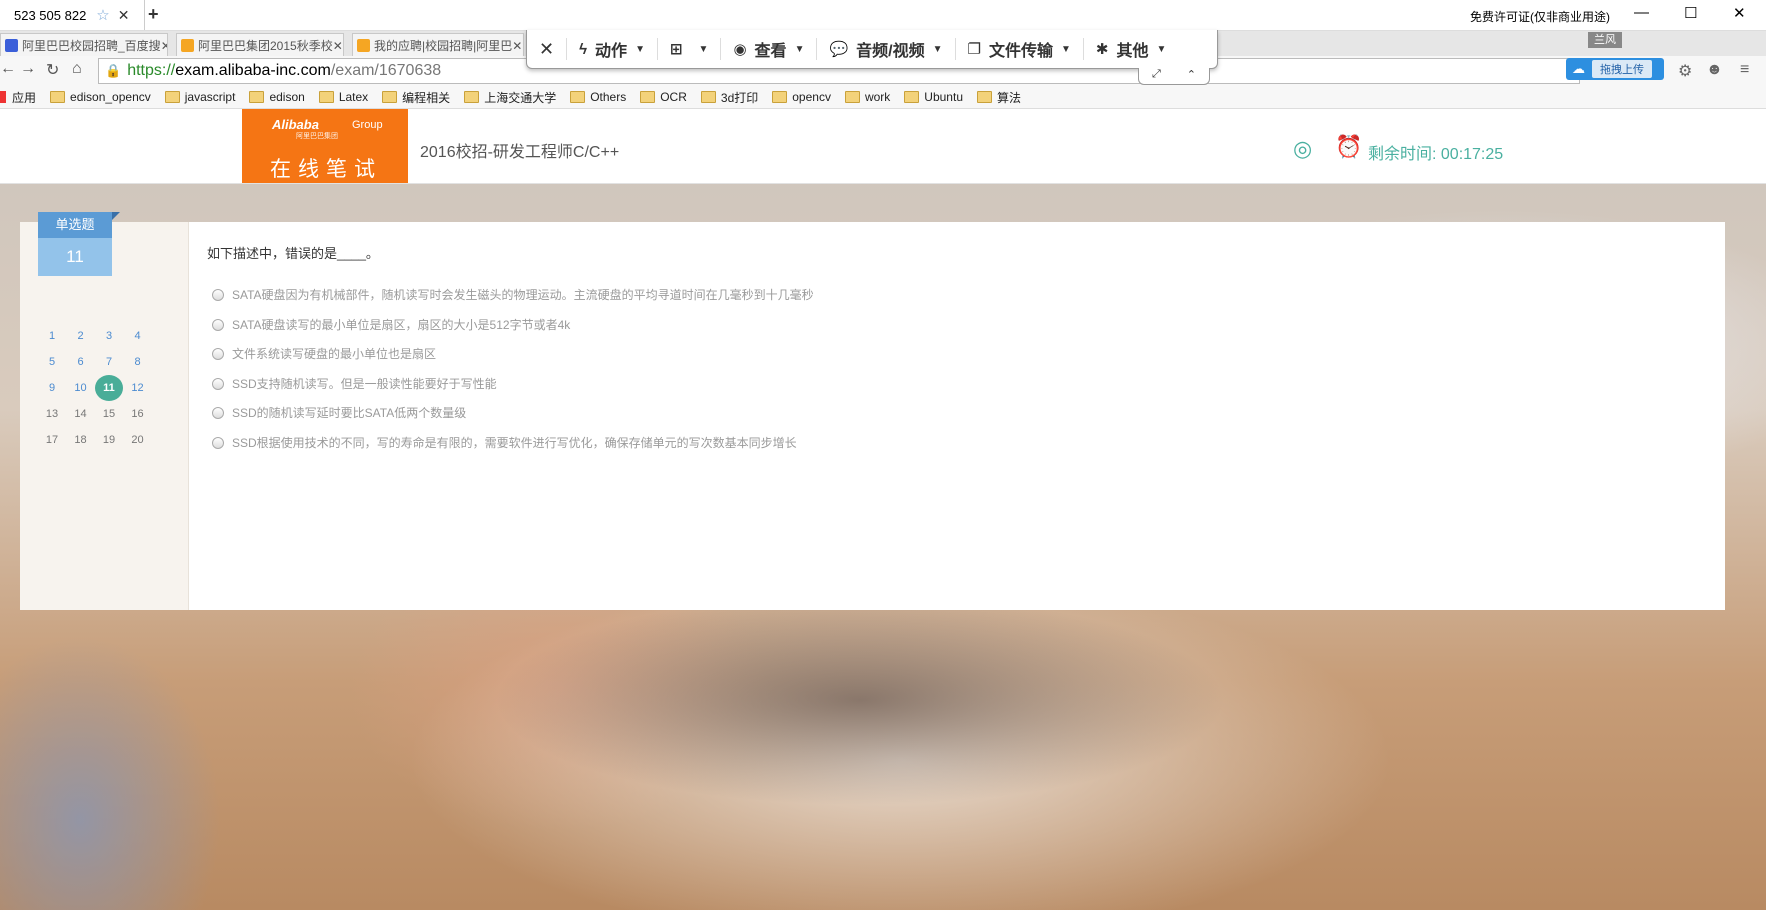 The width and height of the screenshot is (1766, 910). What do you see at coordinates (608, 97) in the screenshot?
I see `bookmark-label: Others` at bounding box center [608, 97].